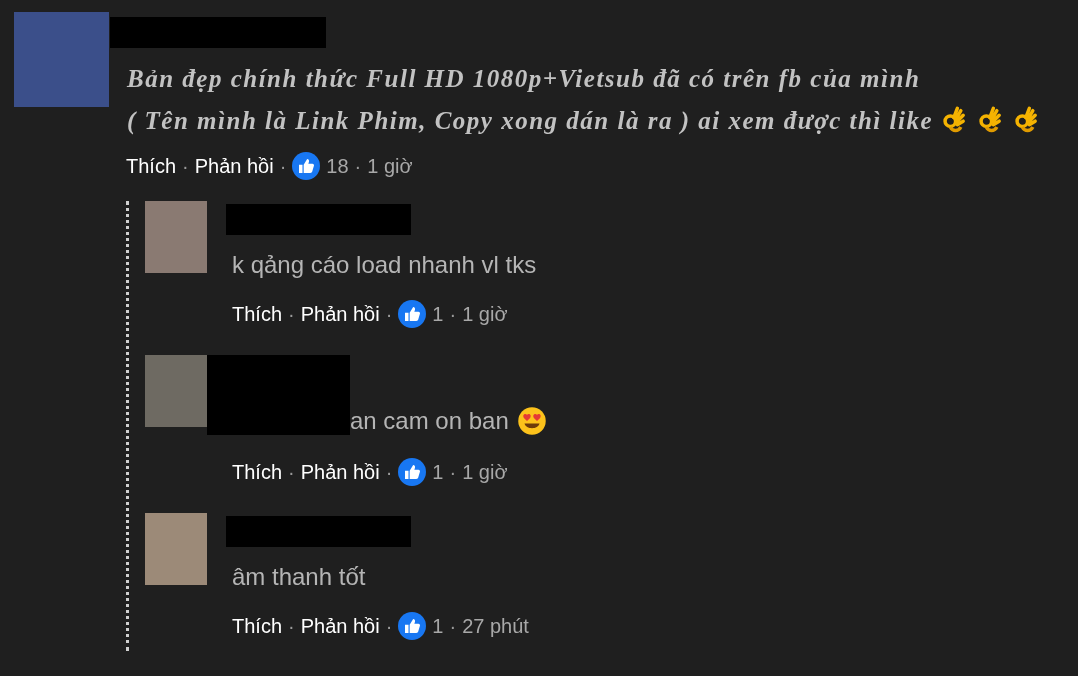  What do you see at coordinates (495, 626) in the screenshot?
I see `timestamp: 27 phút` at bounding box center [495, 626].